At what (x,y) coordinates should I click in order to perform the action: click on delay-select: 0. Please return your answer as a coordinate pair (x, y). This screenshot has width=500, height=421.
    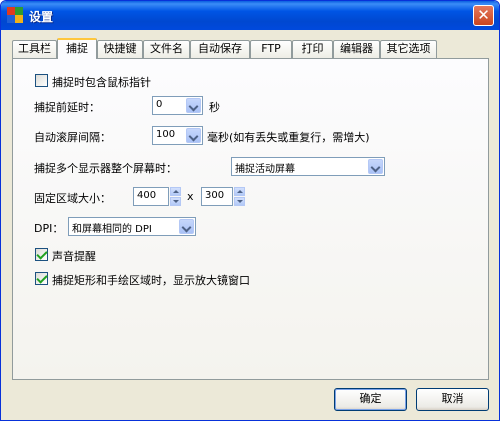
    Looking at the image, I should click on (177, 105).